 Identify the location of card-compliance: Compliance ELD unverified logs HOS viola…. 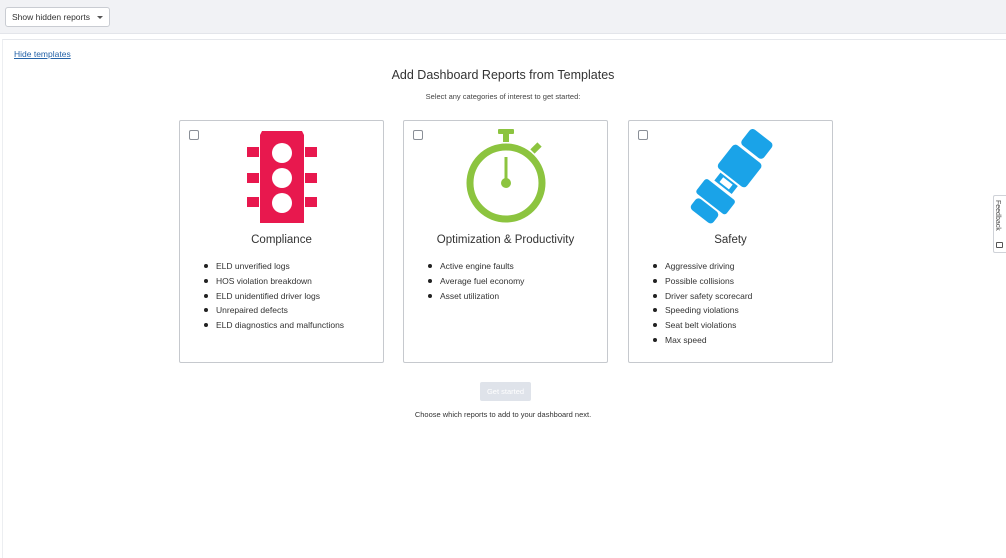
(281, 241).